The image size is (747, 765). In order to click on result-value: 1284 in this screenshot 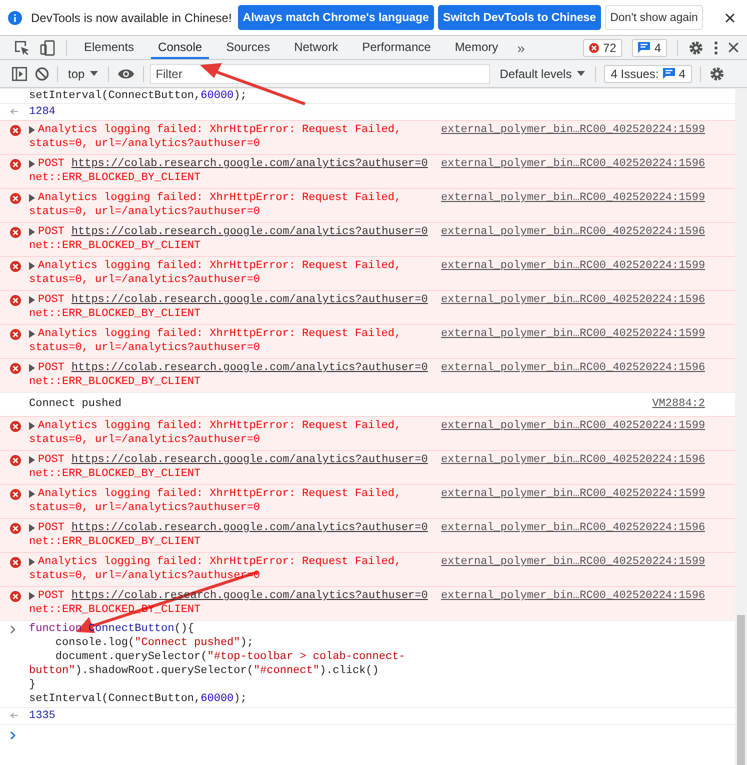, I will do `click(42, 112)`.